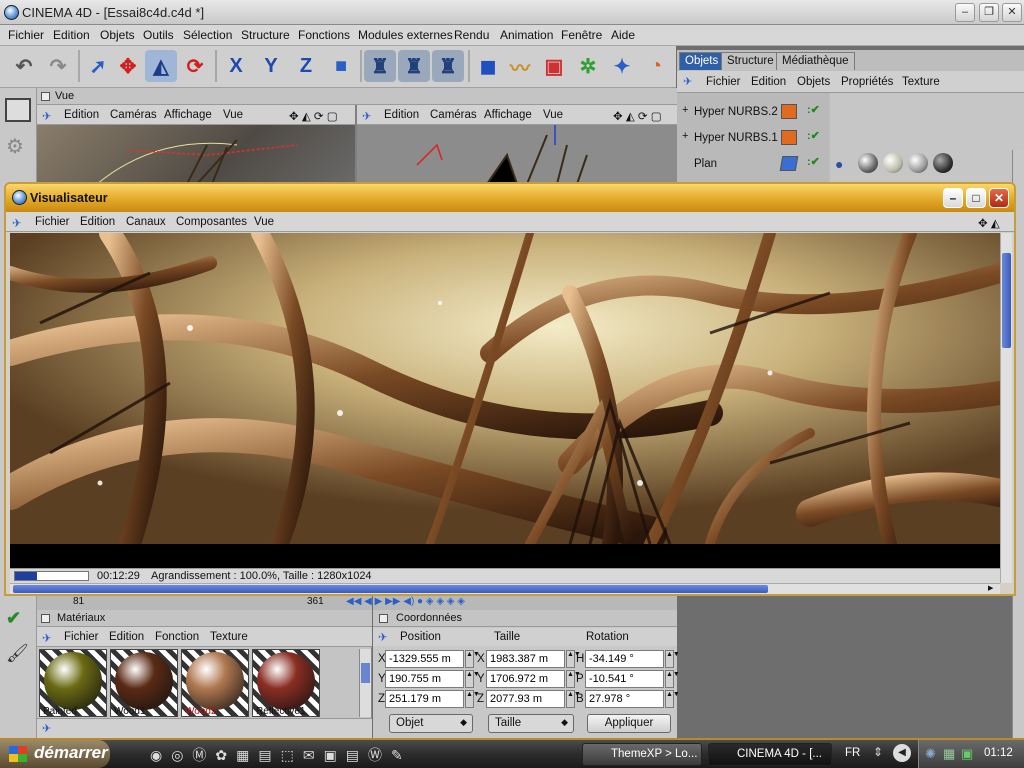 The image size is (1024, 768). What do you see at coordinates (753, 163) in the screenshot?
I see `list-item: Plan :✔` at bounding box center [753, 163].